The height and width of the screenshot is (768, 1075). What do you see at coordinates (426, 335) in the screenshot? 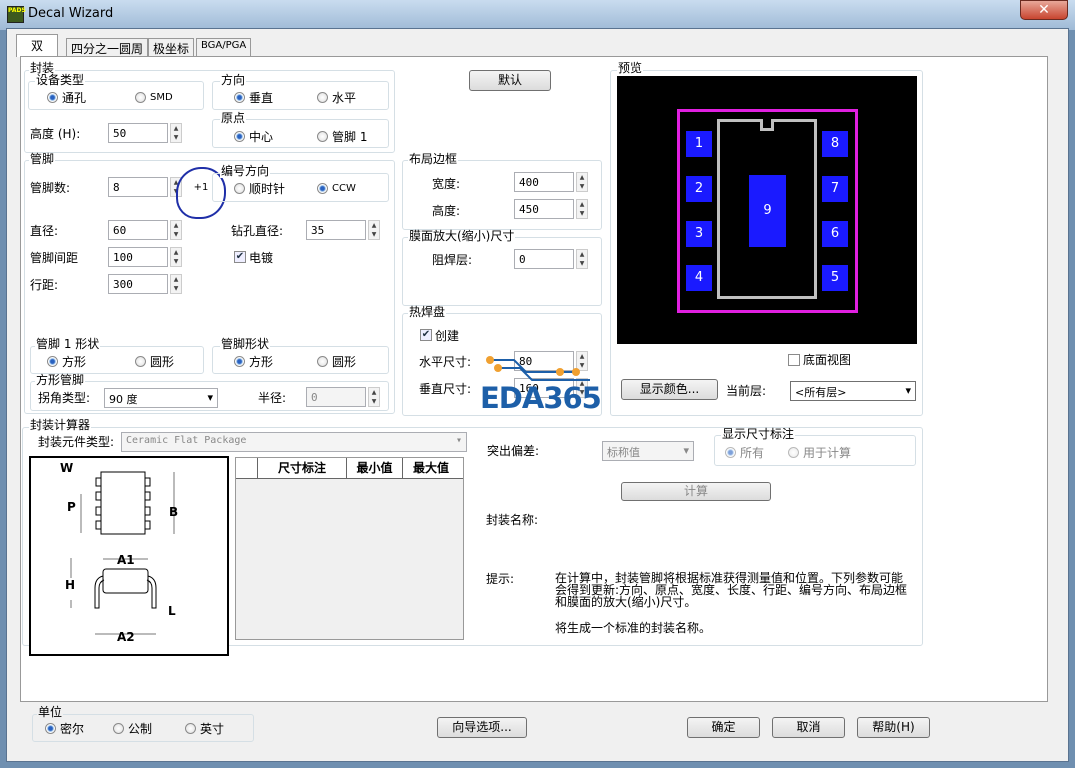
I see `thermal-create-checkbox: ✔` at bounding box center [426, 335].